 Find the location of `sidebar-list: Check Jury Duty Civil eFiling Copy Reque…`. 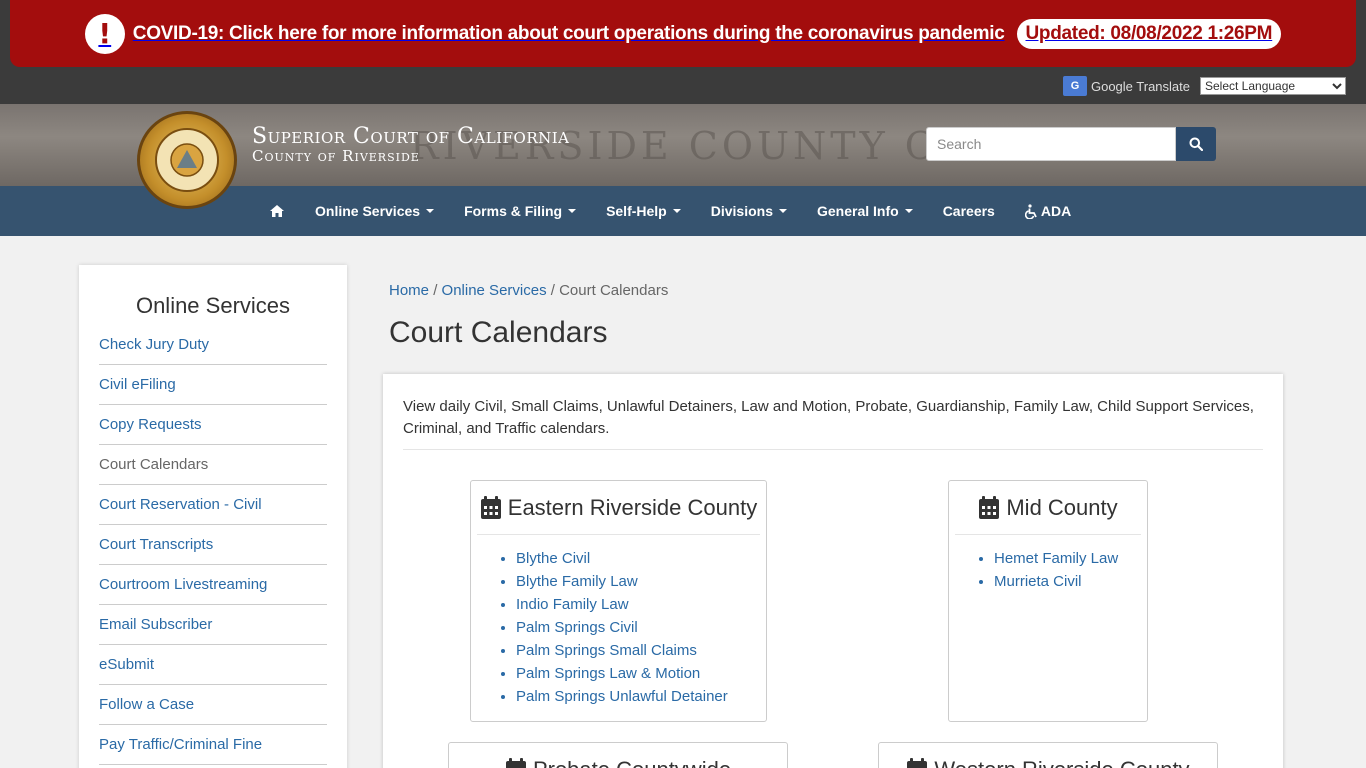

sidebar-list: Check Jury Duty Civil eFiling Copy Reque… is located at coordinates (213, 545).